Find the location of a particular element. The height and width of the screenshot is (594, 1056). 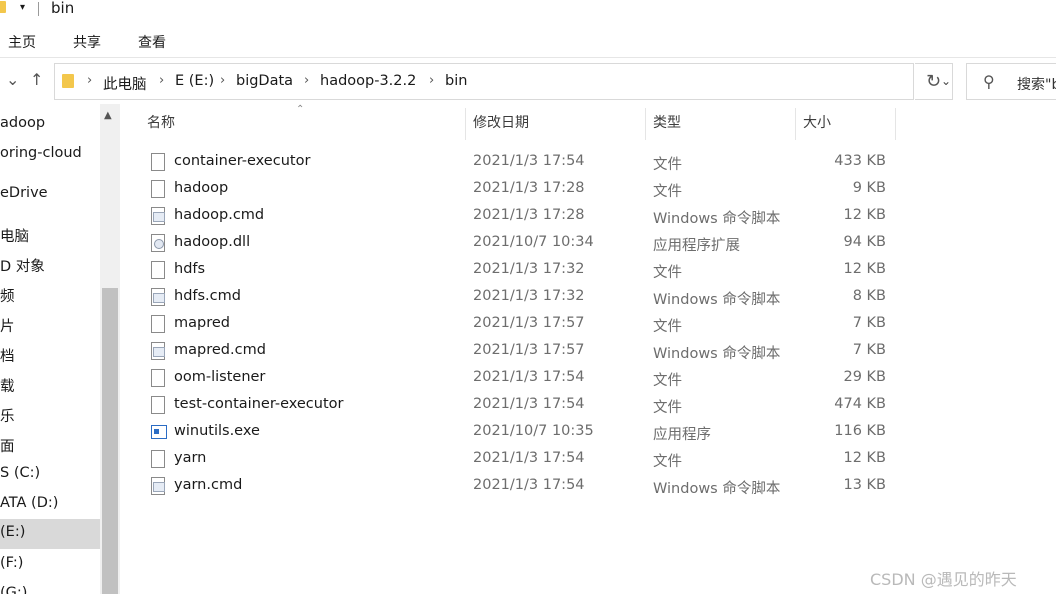

sidebar-item: ATA (D:) is located at coordinates (50, 505).